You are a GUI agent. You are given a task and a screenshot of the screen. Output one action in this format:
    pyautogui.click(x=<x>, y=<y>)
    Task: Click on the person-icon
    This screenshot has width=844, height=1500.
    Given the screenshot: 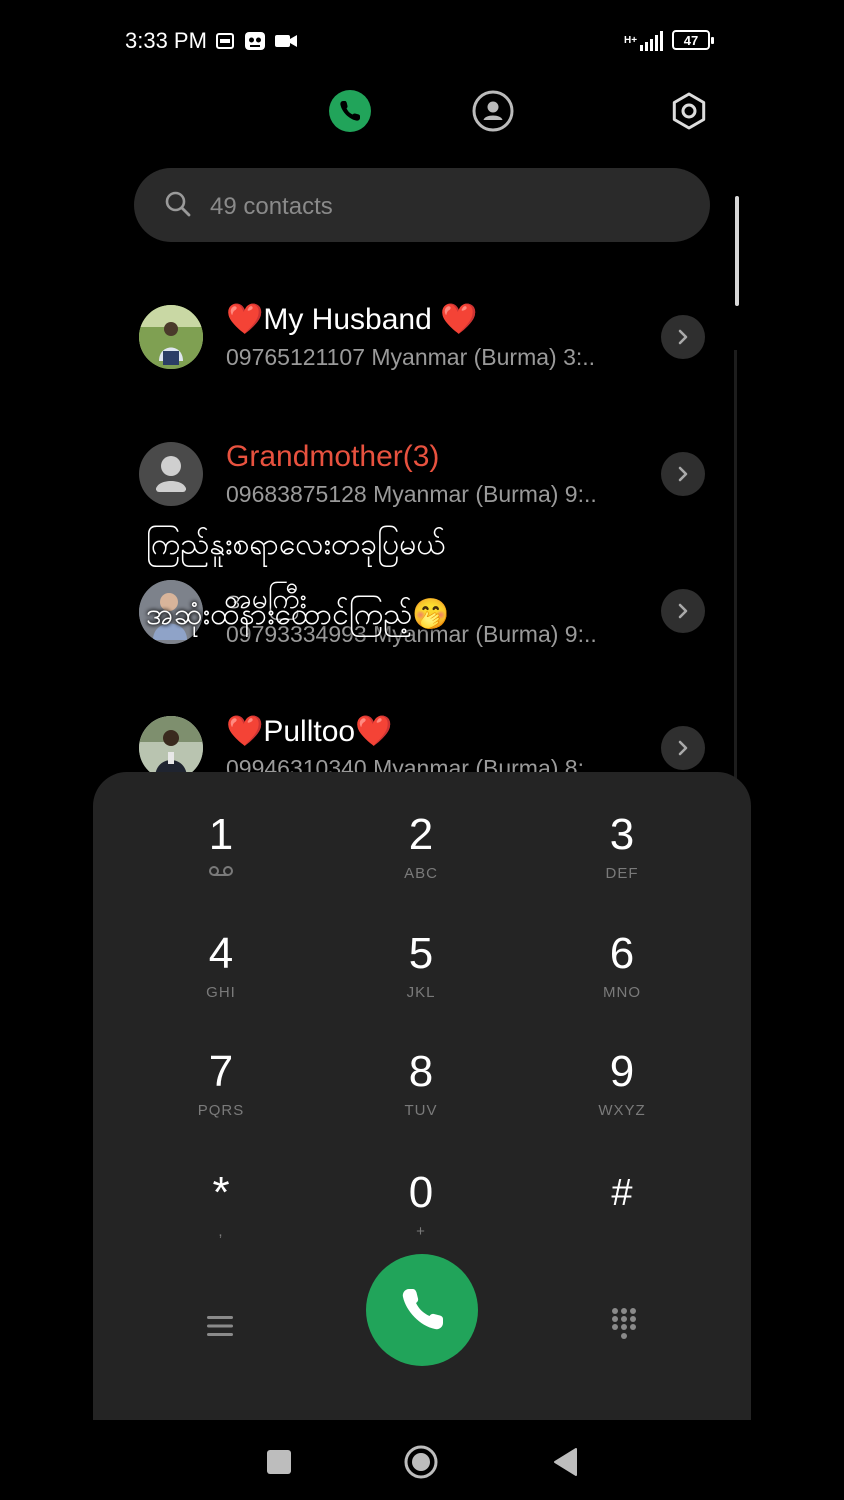 What is the action you would take?
    pyautogui.click(x=493, y=111)
    